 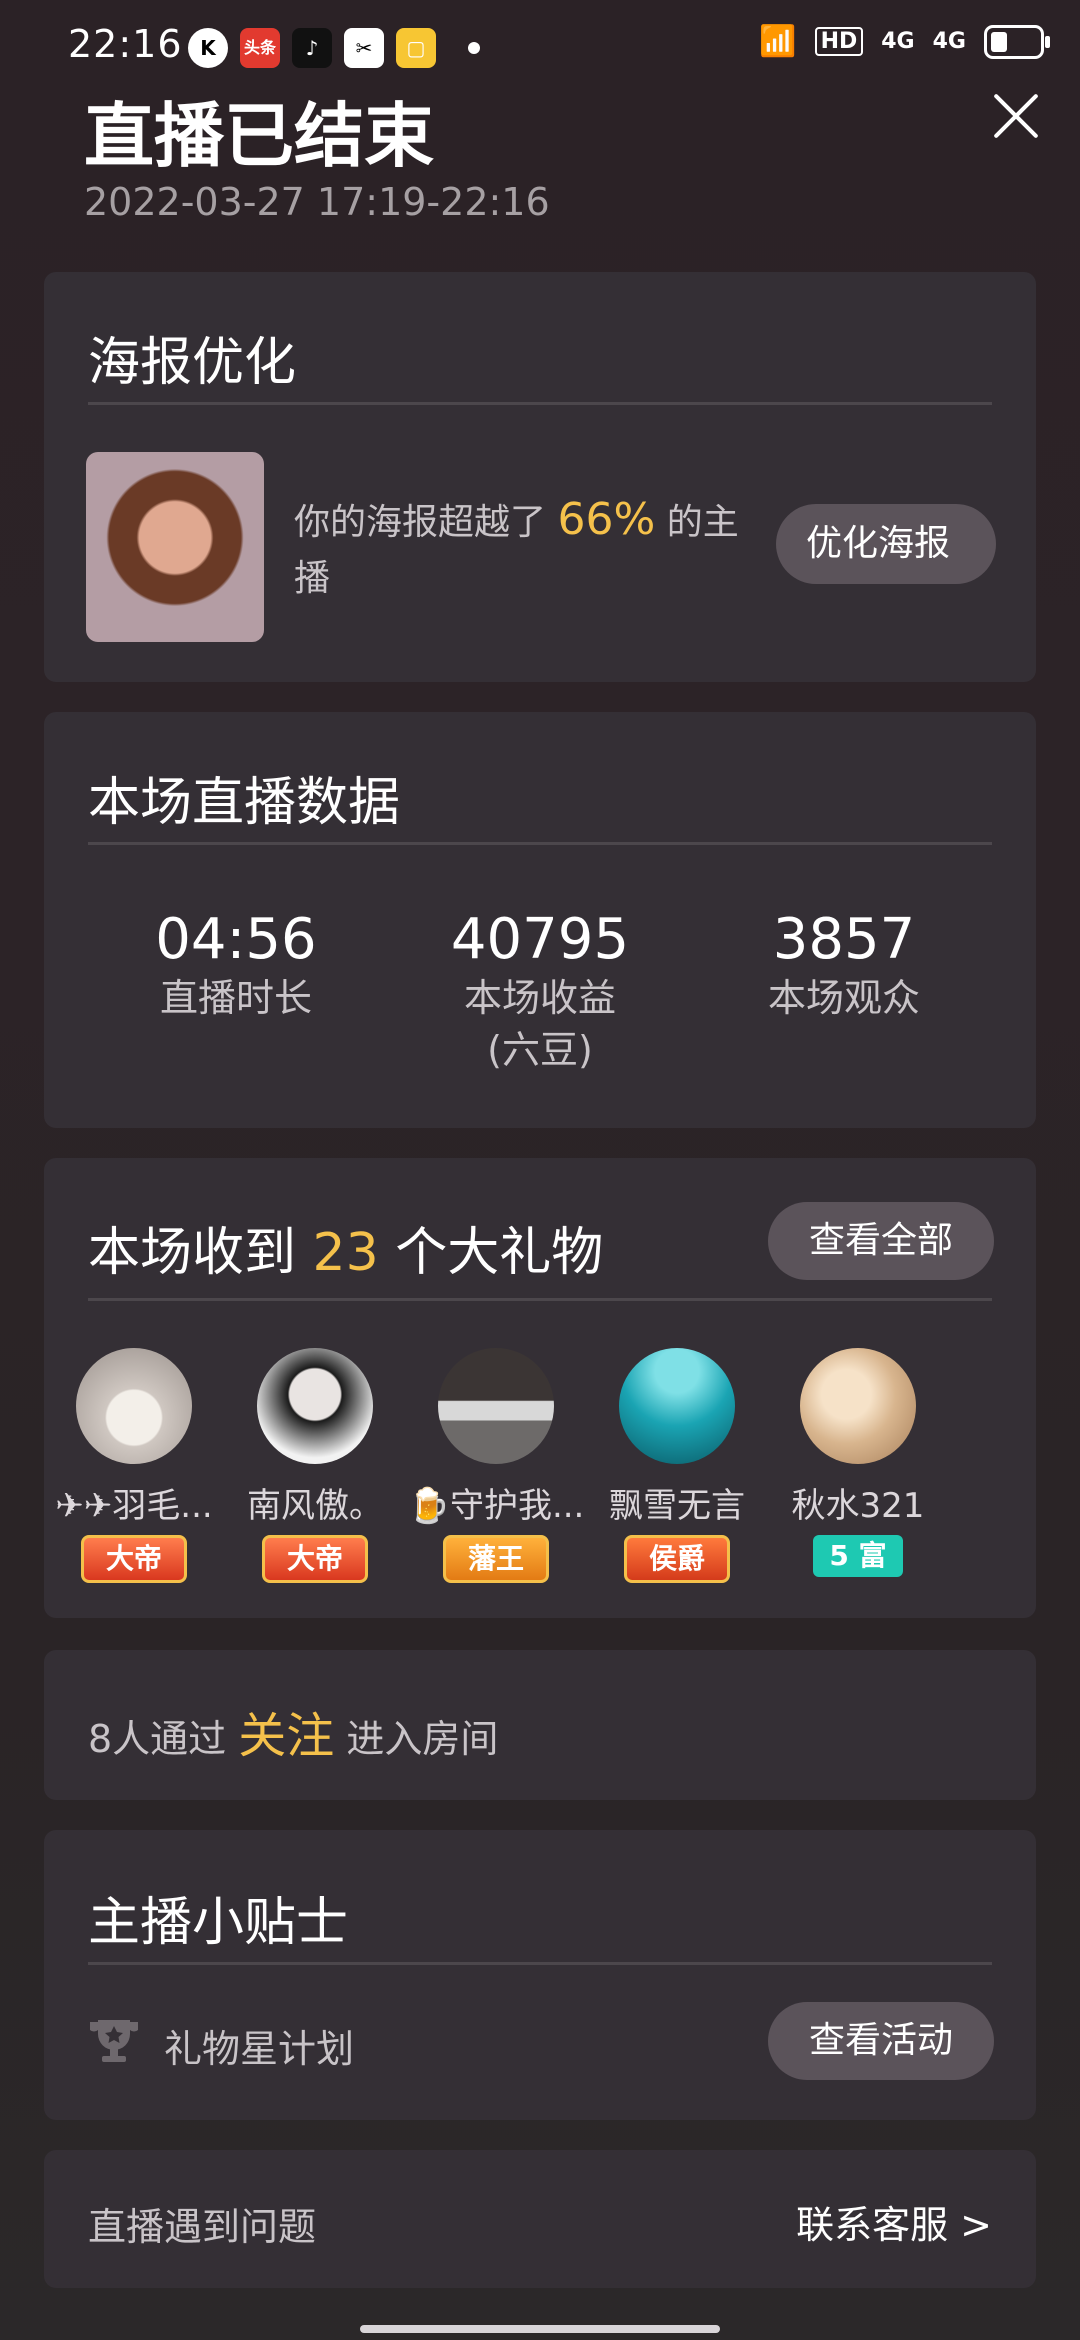 What do you see at coordinates (898, 41) in the screenshot?
I see `signal-1-icon: 4G` at bounding box center [898, 41].